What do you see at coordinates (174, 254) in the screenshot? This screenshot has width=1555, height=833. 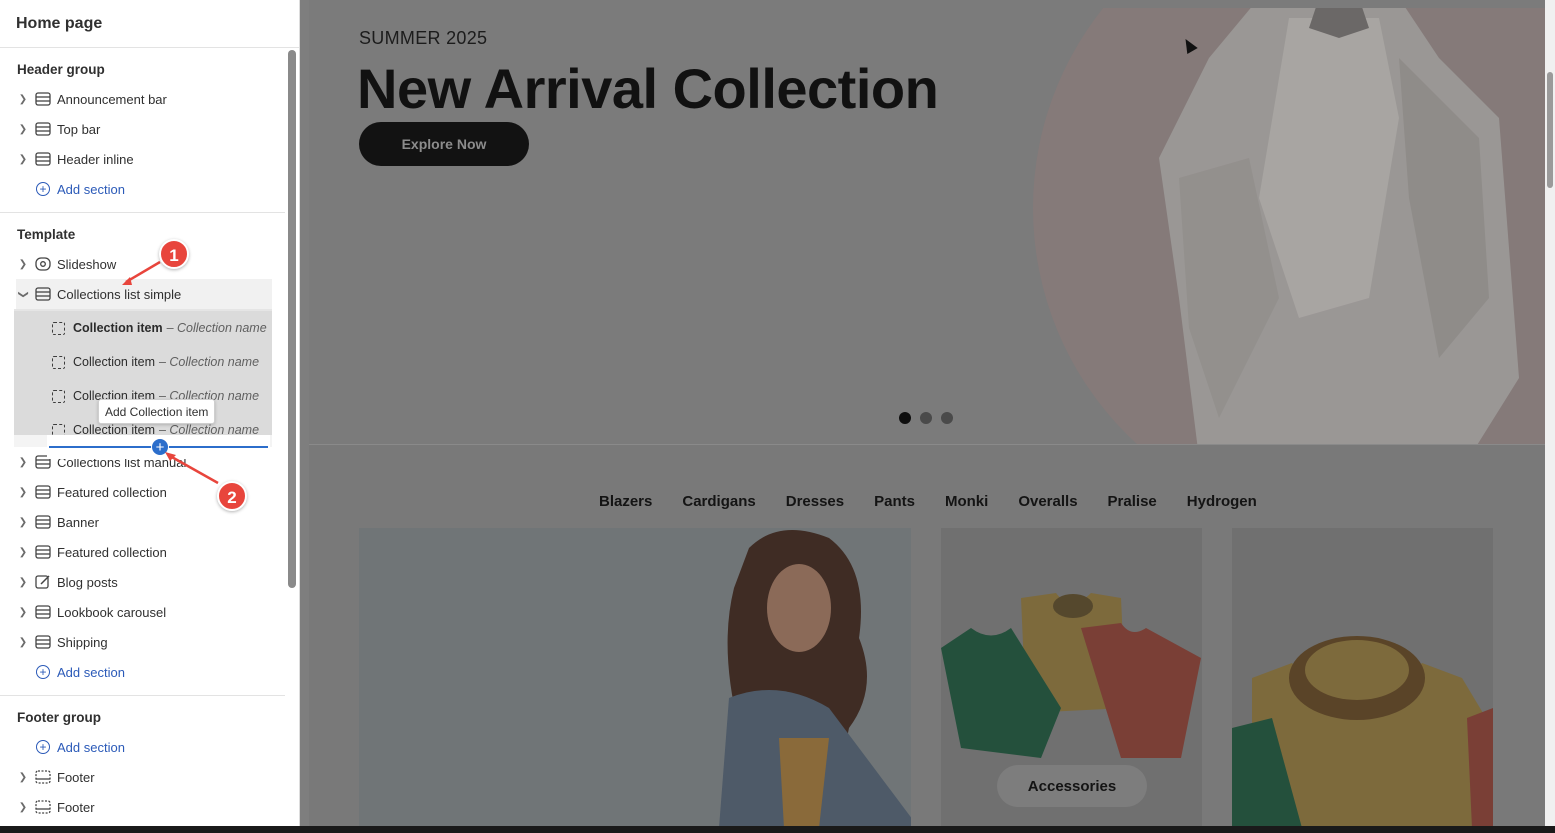 I see `step-badge-1: 1` at bounding box center [174, 254].